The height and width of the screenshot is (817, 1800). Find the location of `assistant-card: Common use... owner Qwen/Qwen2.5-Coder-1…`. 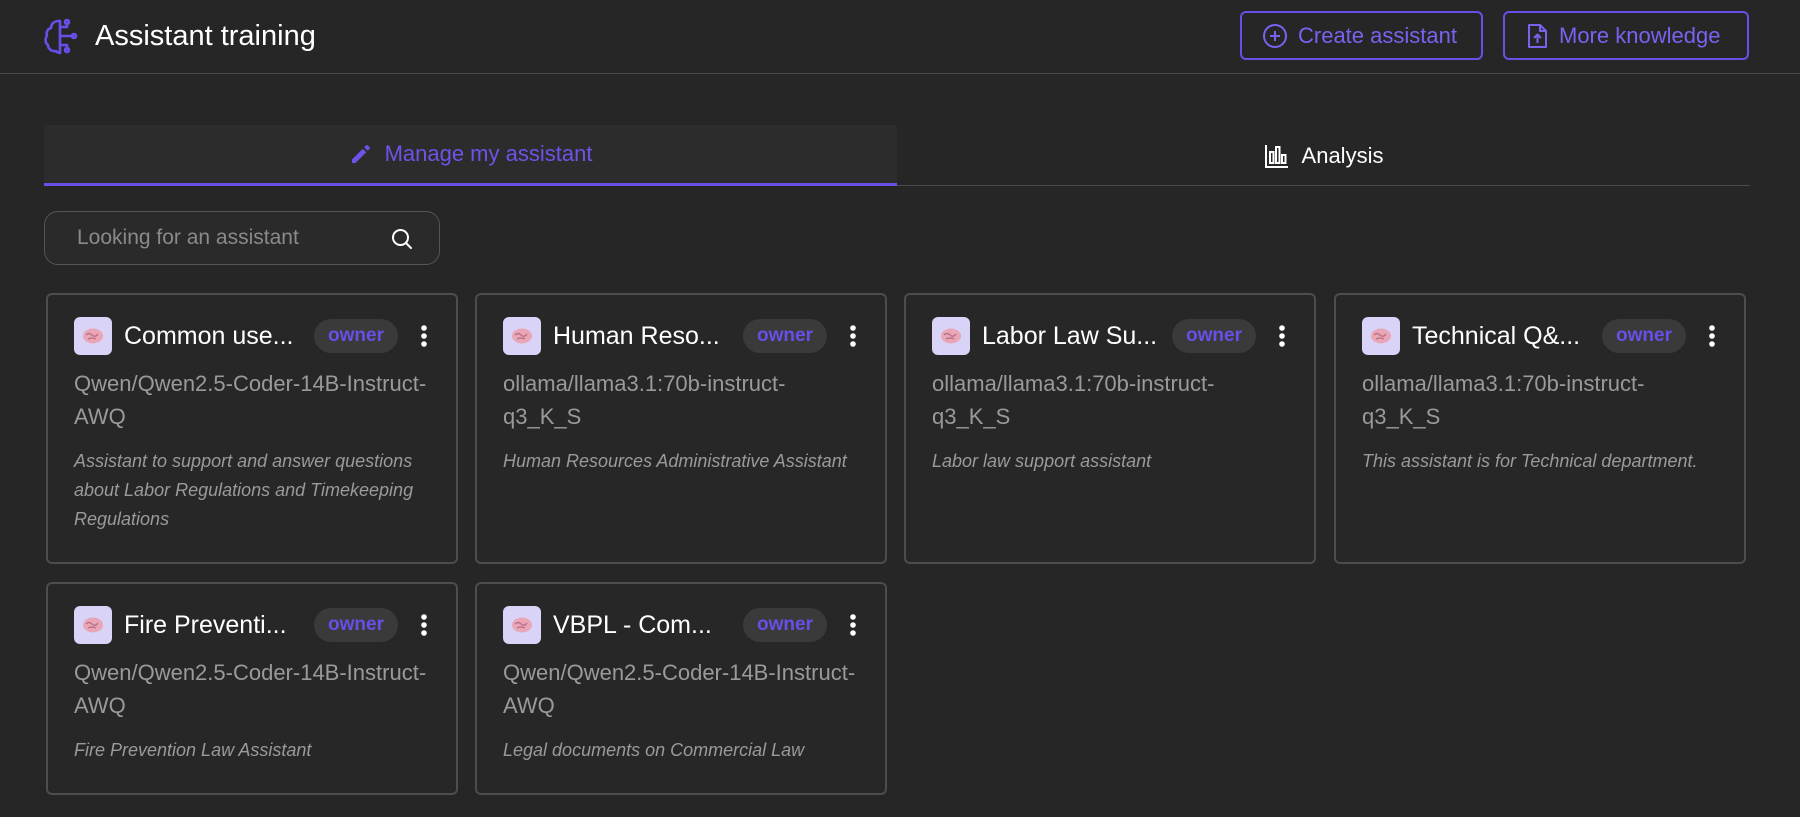

assistant-card: Common use... owner Qwen/Qwen2.5-Coder-1… is located at coordinates (252, 428).